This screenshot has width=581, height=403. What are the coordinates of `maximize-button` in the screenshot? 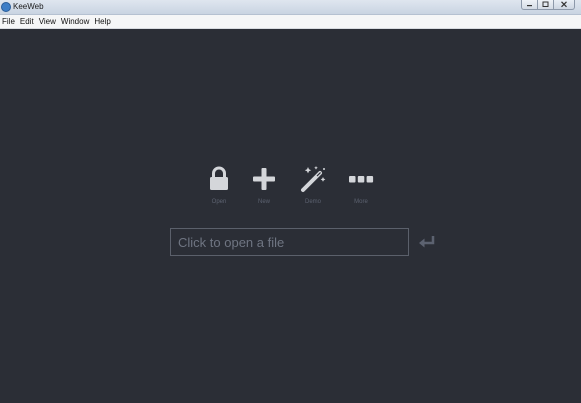 It's located at (545, 5).